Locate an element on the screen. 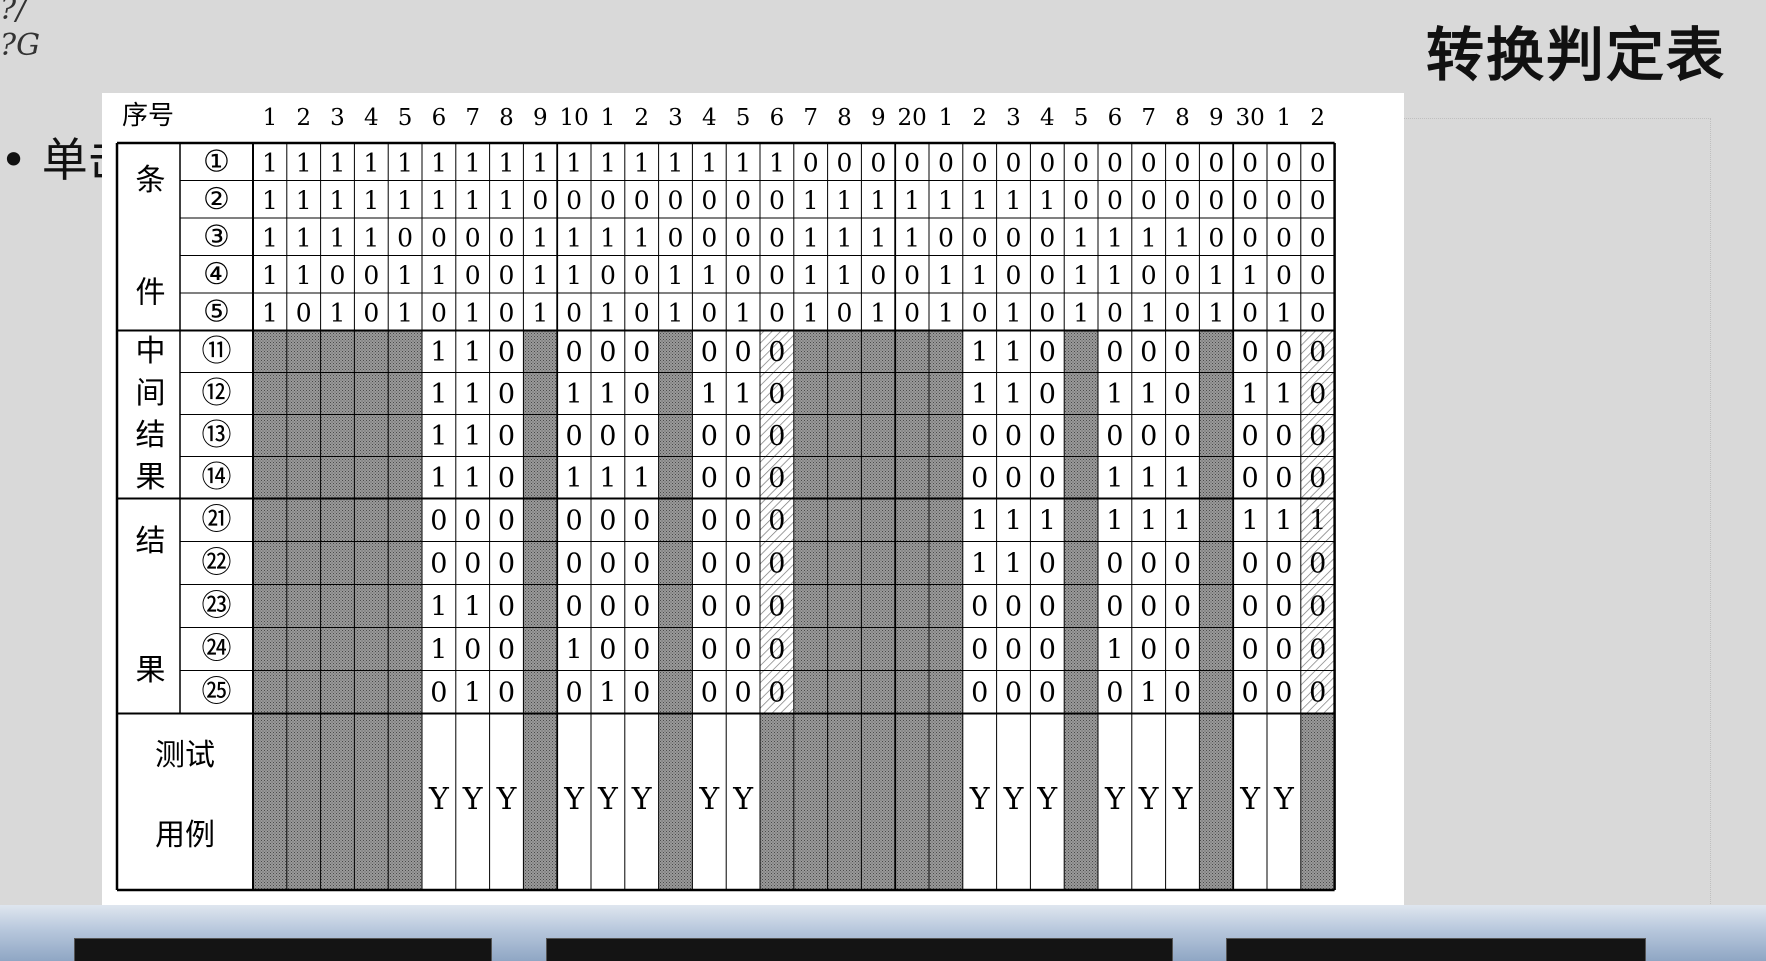  row-marker: ㉓ is located at coordinates (217, 606).